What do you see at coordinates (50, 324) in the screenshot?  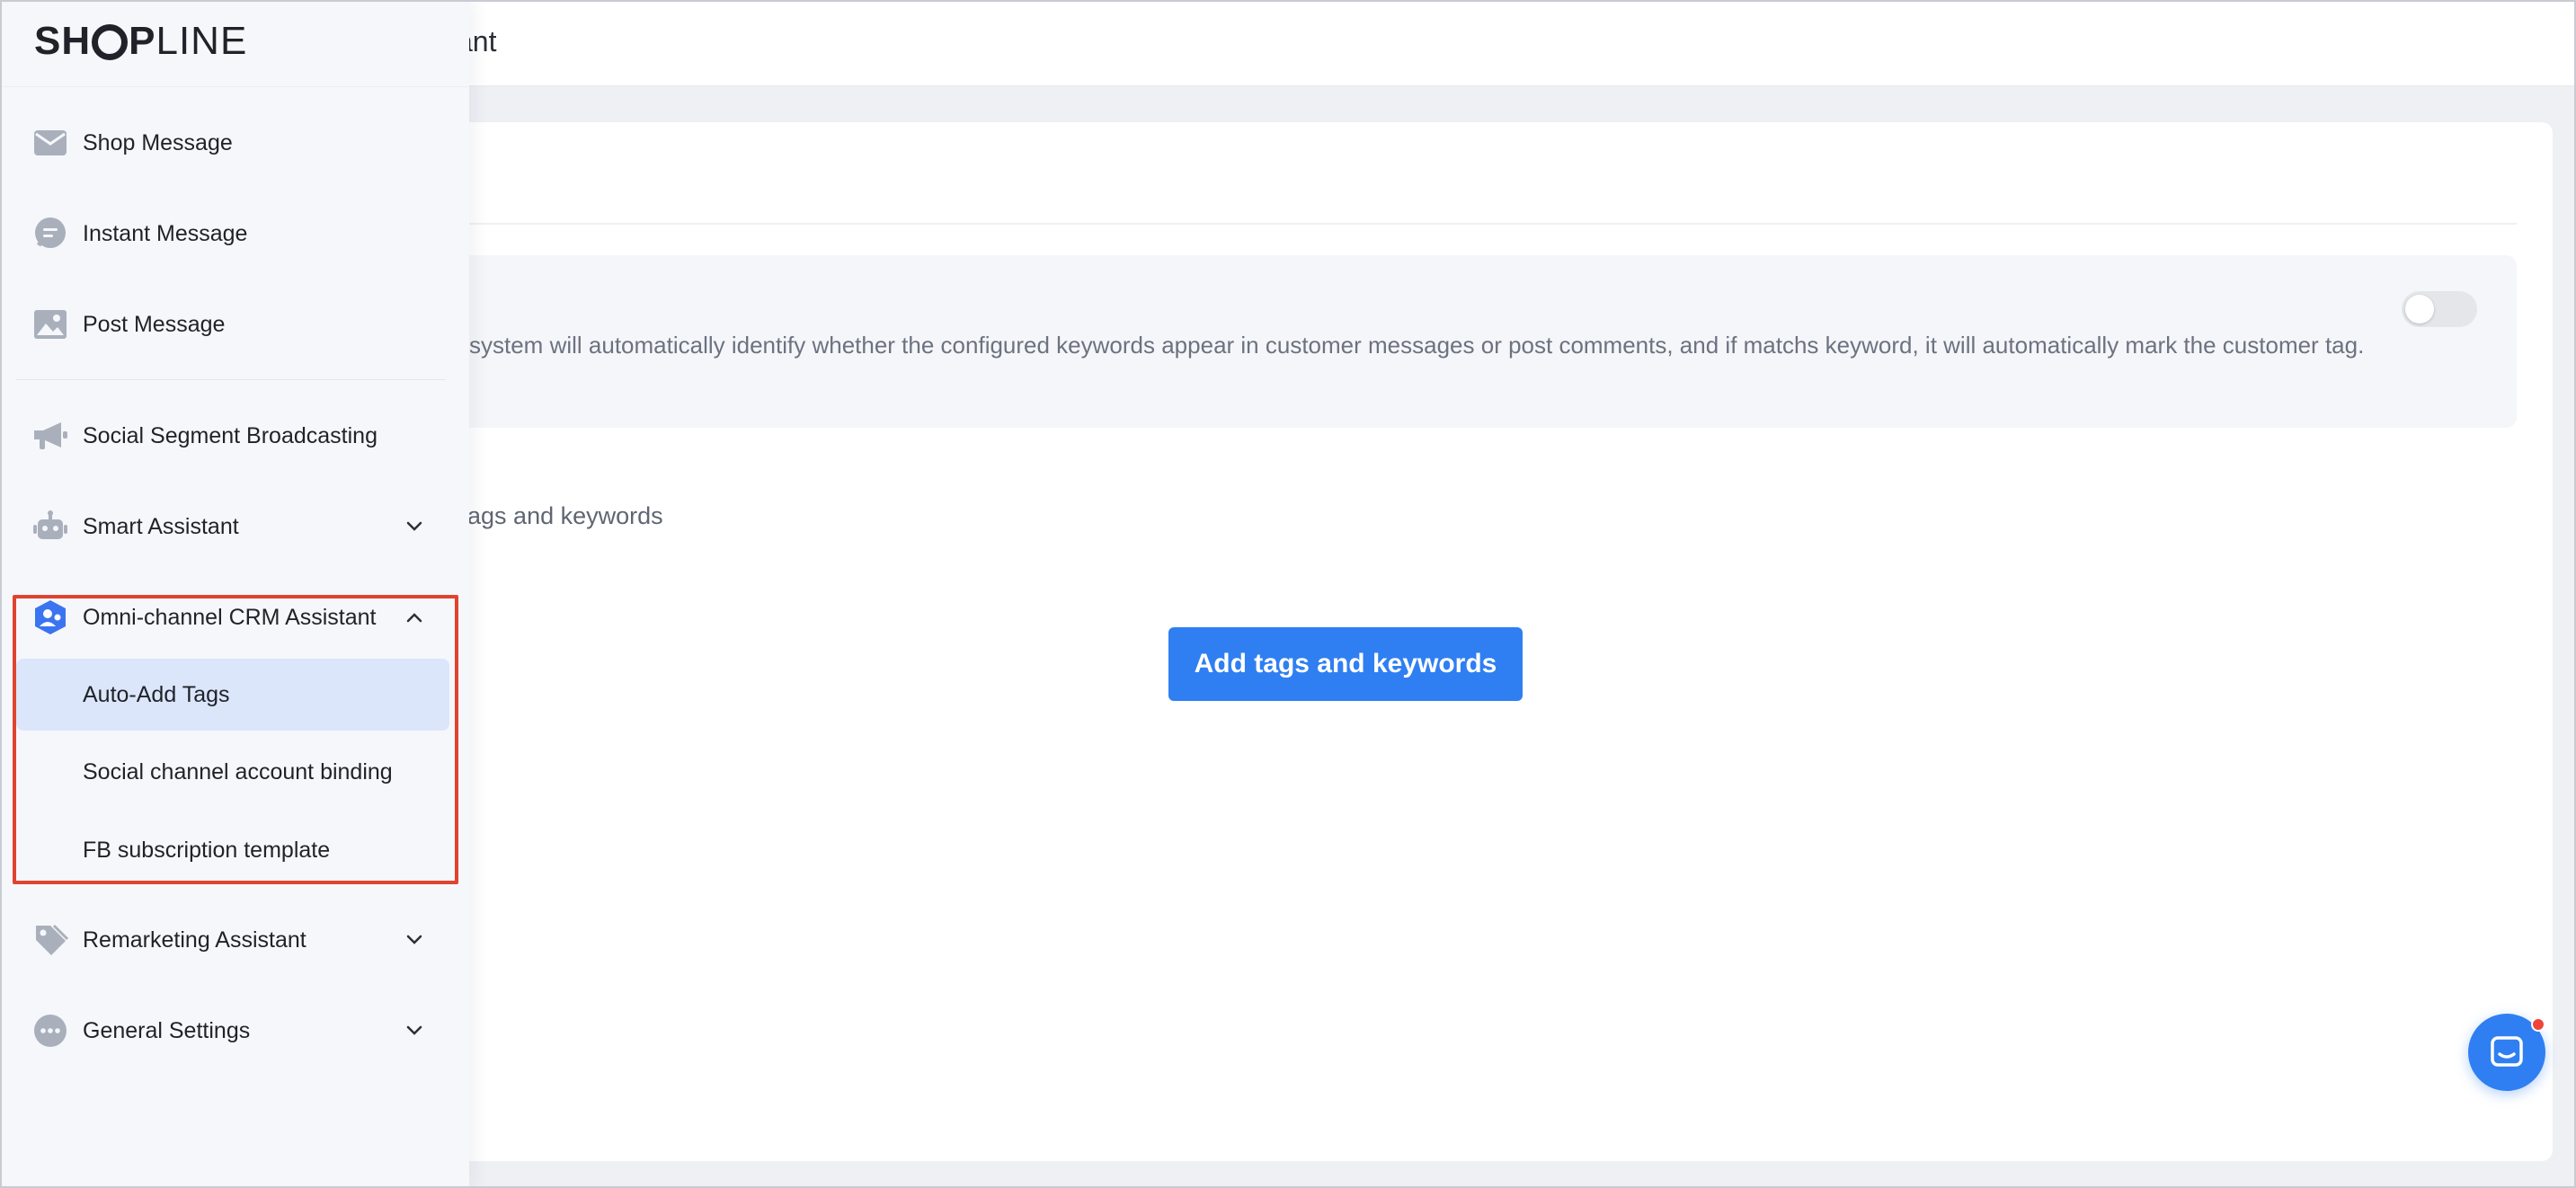 I see `image-icon` at bounding box center [50, 324].